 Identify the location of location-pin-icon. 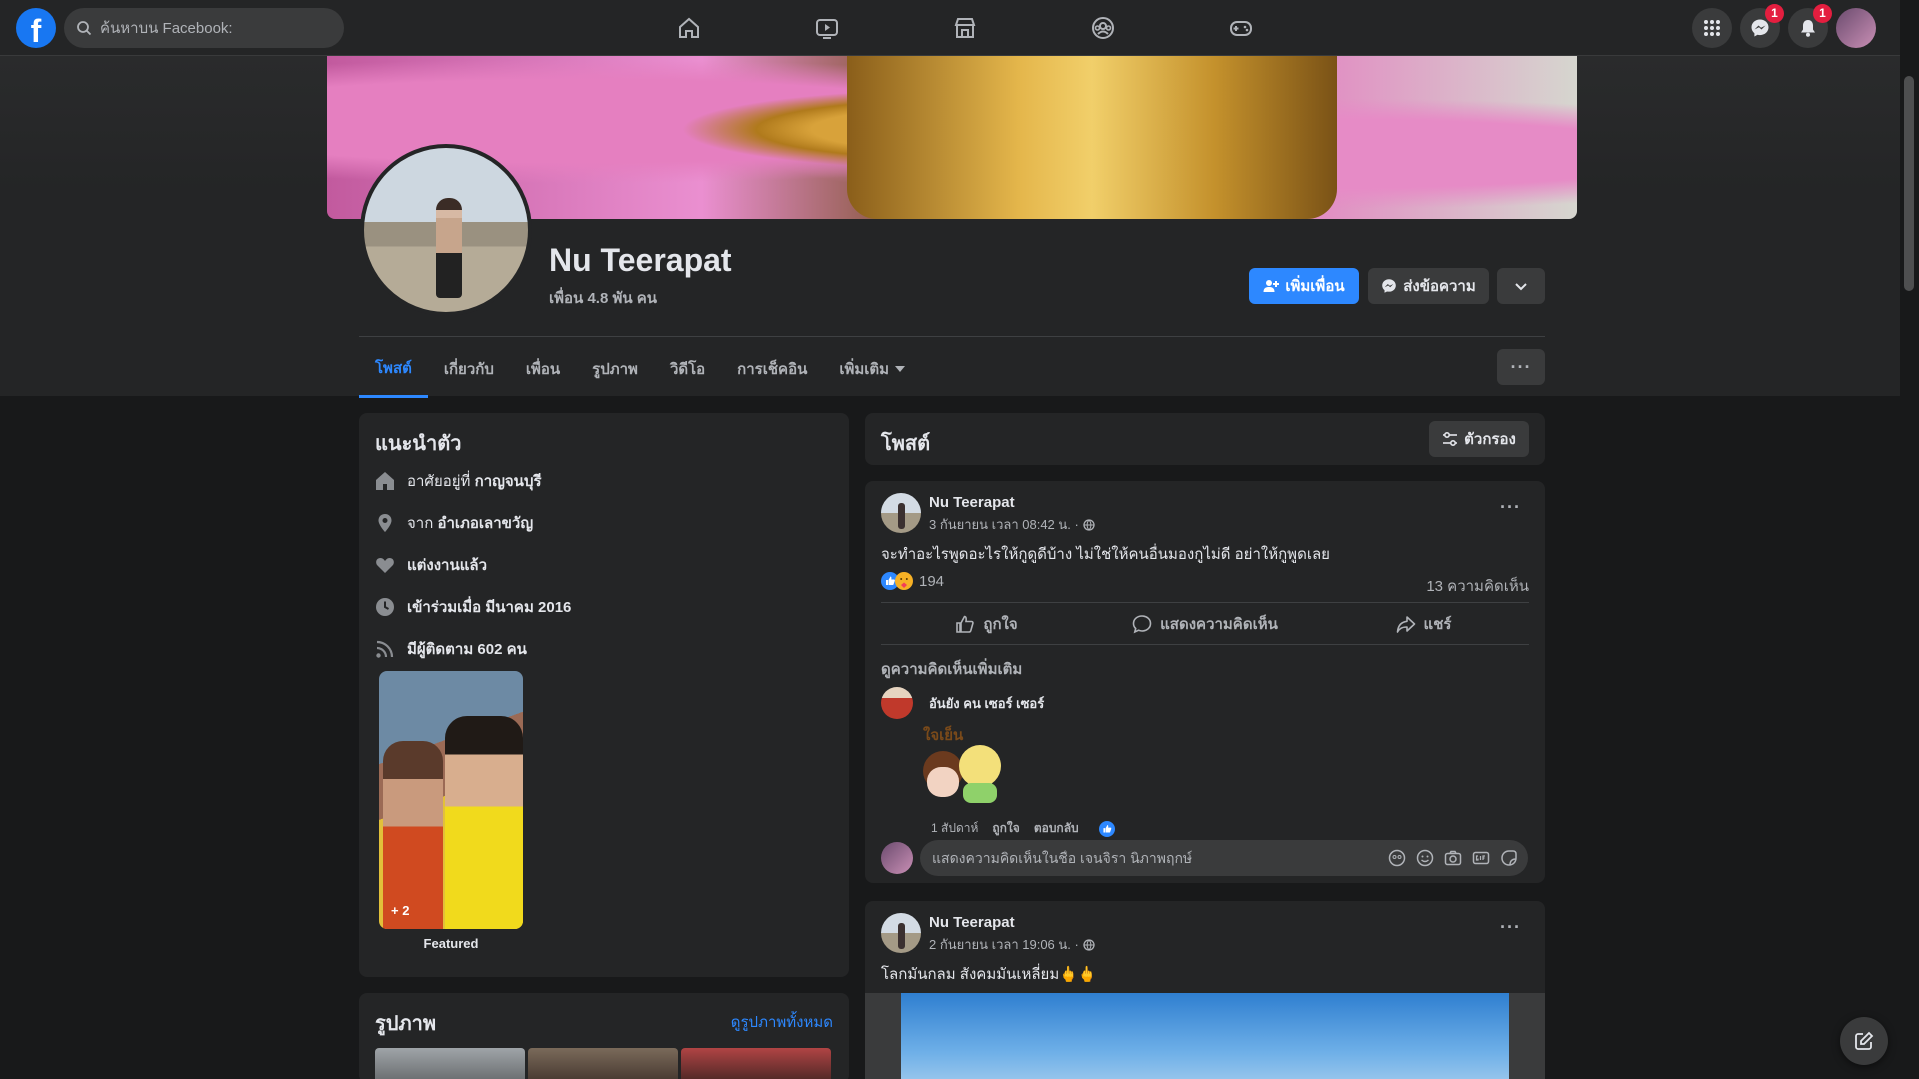
(385, 523).